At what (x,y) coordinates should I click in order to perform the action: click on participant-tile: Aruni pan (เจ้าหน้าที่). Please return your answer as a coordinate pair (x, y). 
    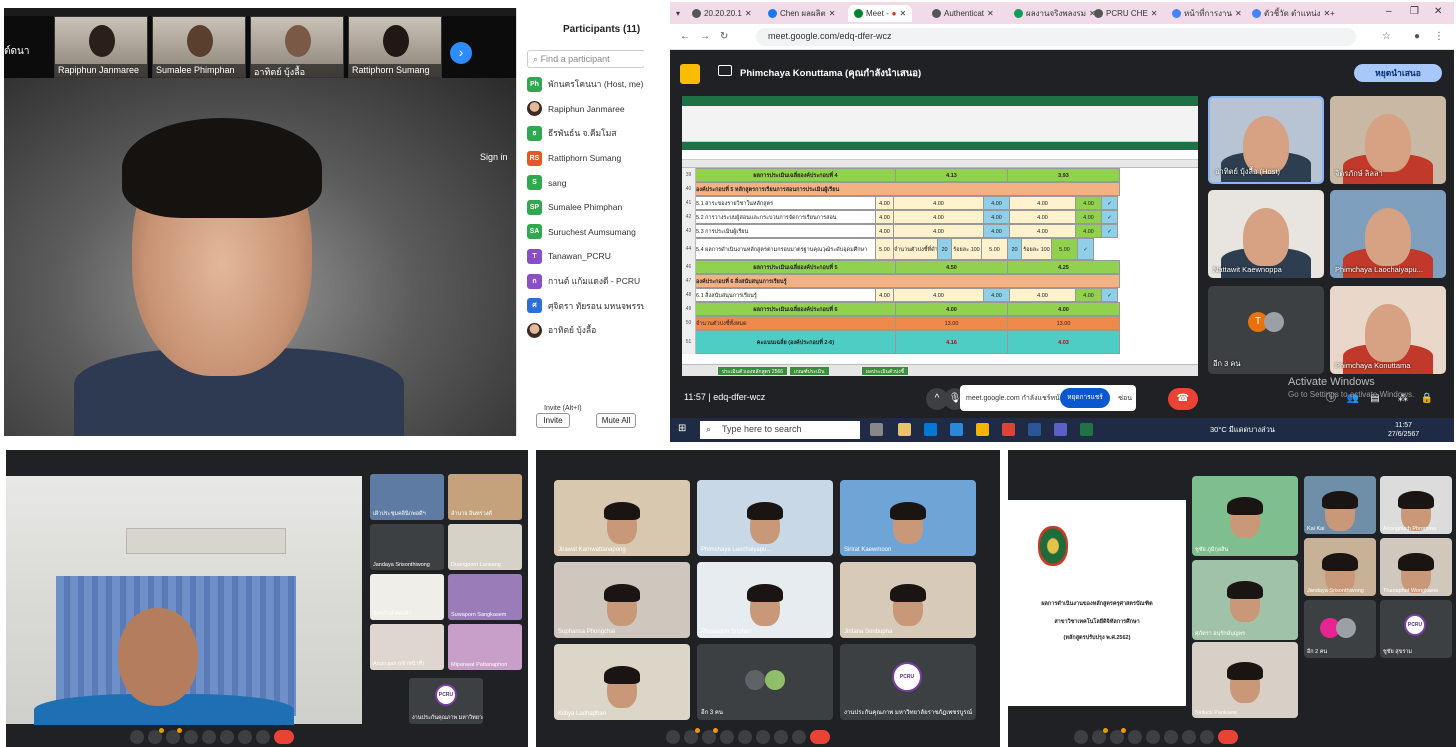
    Looking at the image, I should click on (407, 647).